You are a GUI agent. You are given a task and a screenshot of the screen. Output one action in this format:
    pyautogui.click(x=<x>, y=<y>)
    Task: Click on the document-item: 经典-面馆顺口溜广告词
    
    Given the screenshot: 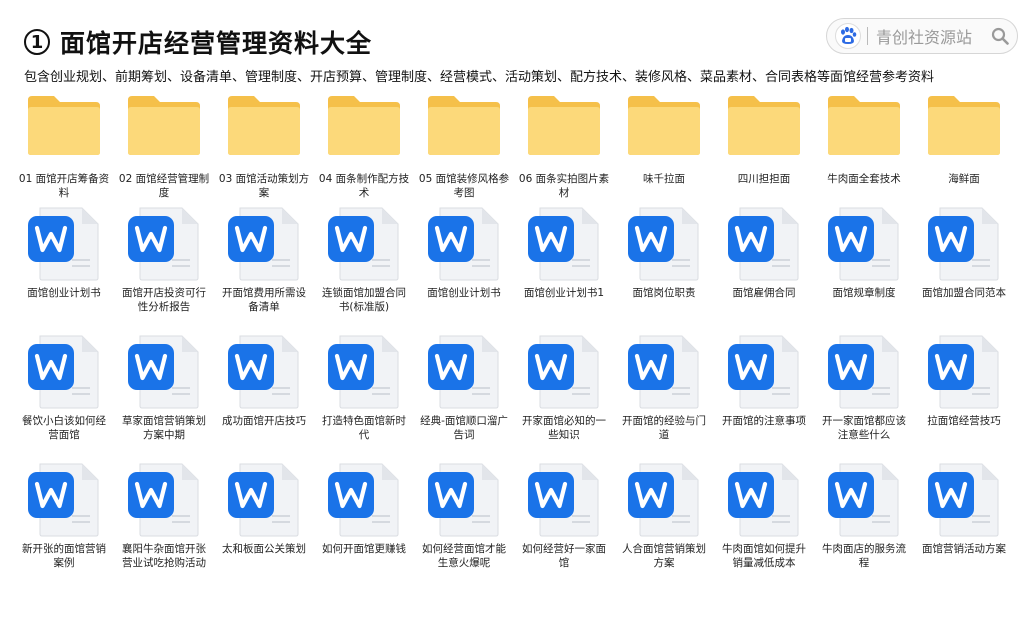 What is the action you would take?
    pyautogui.click(x=464, y=387)
    